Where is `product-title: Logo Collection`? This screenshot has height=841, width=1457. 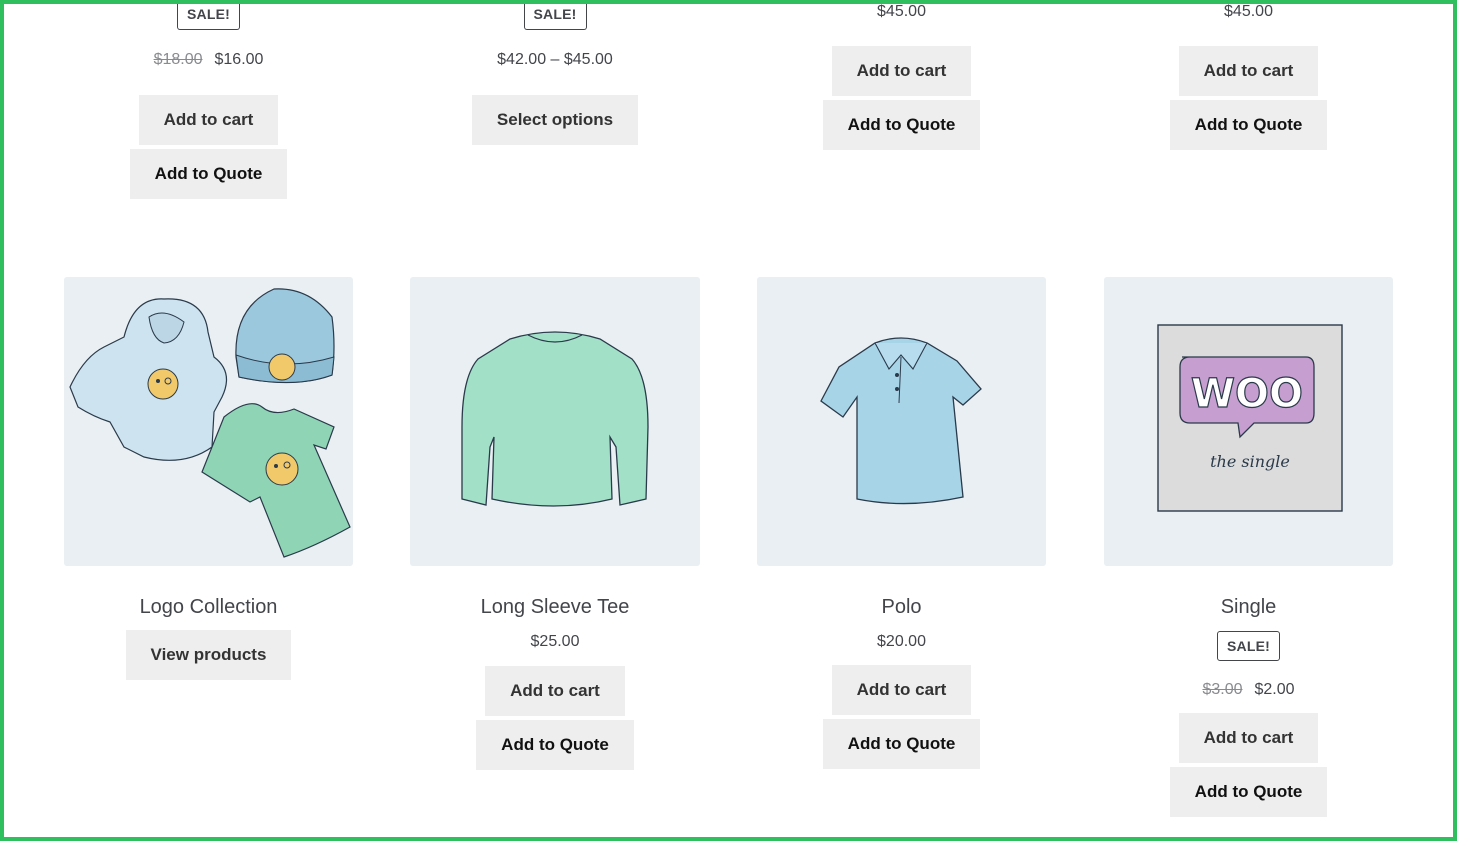 product-title: Logo Collection is located at coordinates (208, 607).